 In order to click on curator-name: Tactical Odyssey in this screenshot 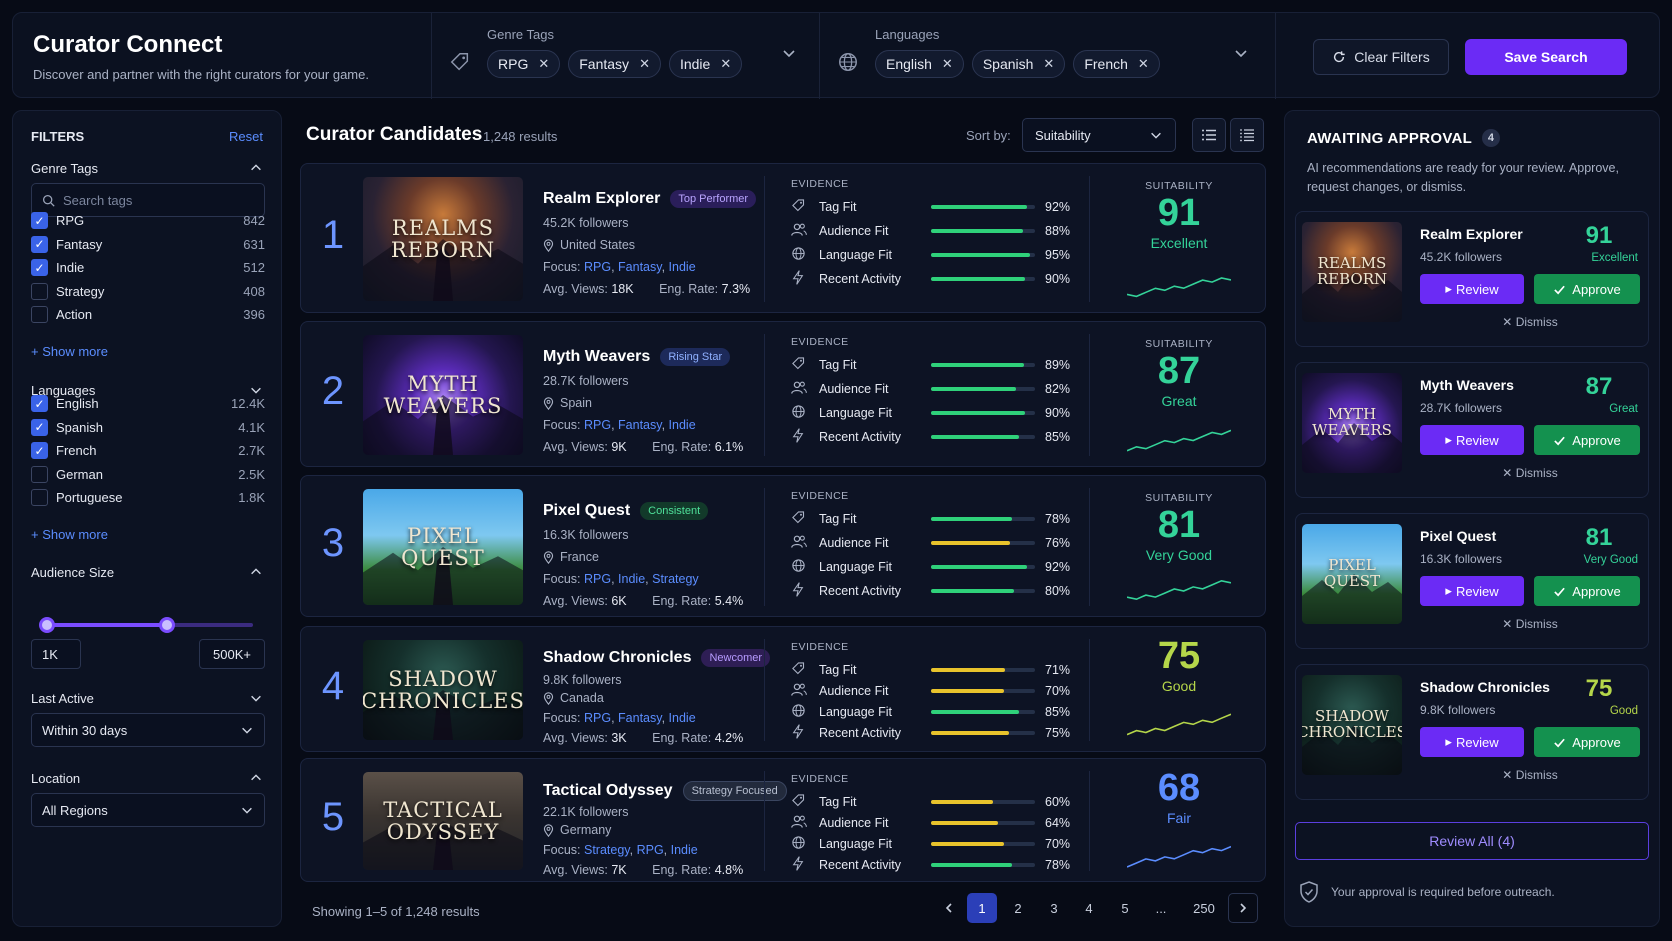, I will do `click(608, 791)`.